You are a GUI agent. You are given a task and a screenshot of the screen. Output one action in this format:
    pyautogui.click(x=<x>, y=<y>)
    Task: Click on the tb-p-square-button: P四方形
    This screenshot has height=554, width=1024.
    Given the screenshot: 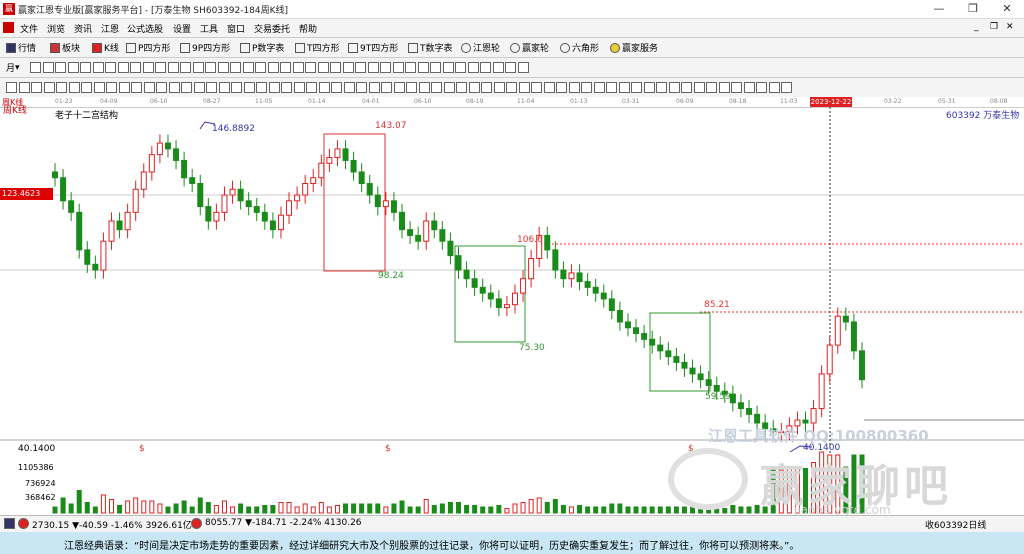 What is the action you would take?
    pyautogui.click(x=148, y=47)
    